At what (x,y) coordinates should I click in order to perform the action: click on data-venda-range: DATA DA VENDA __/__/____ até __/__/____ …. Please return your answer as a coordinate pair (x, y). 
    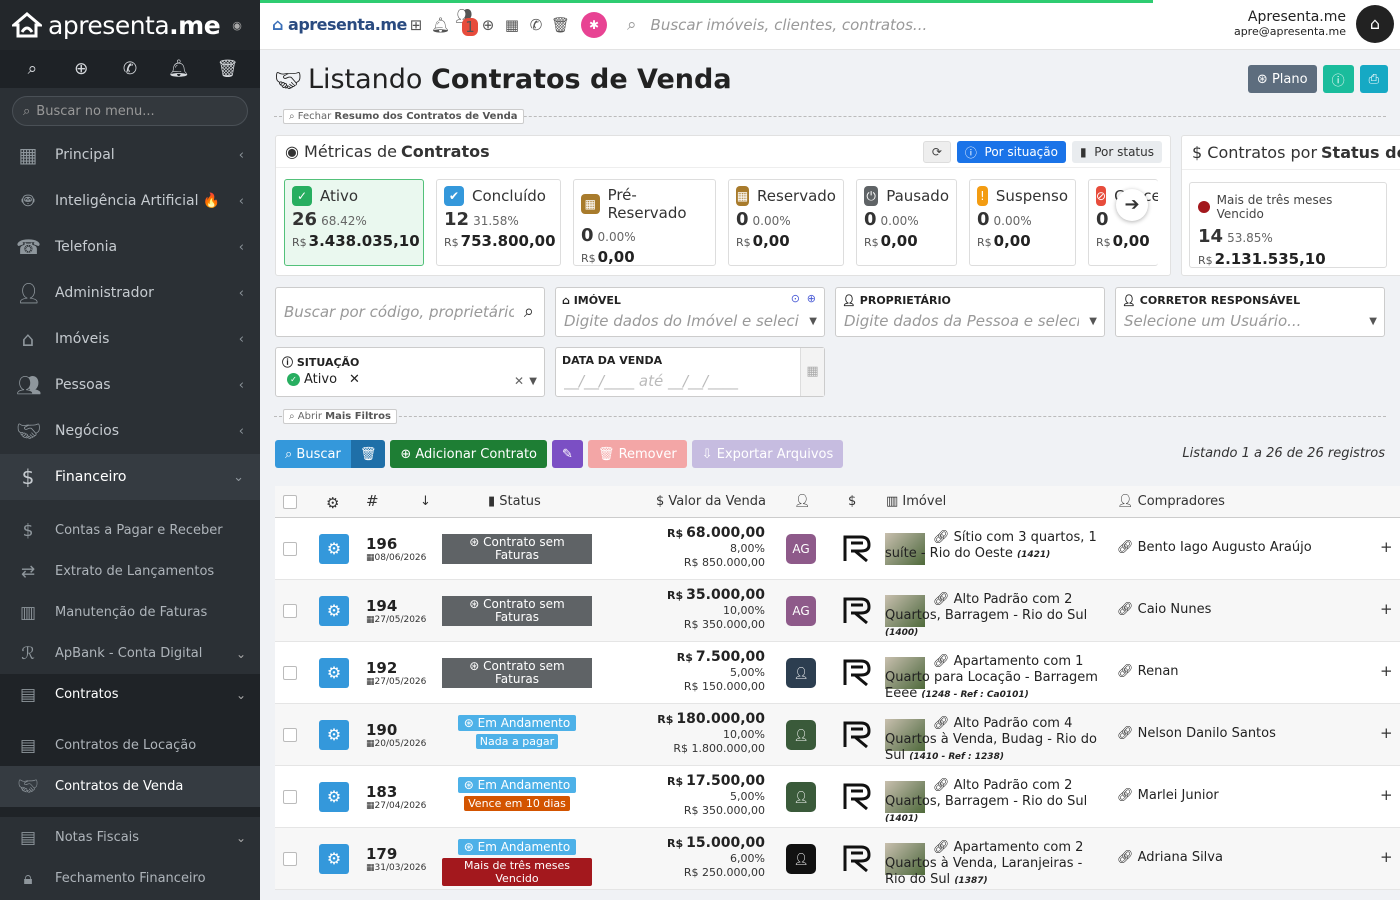
    Looking at the image, I should click on (690, 372).